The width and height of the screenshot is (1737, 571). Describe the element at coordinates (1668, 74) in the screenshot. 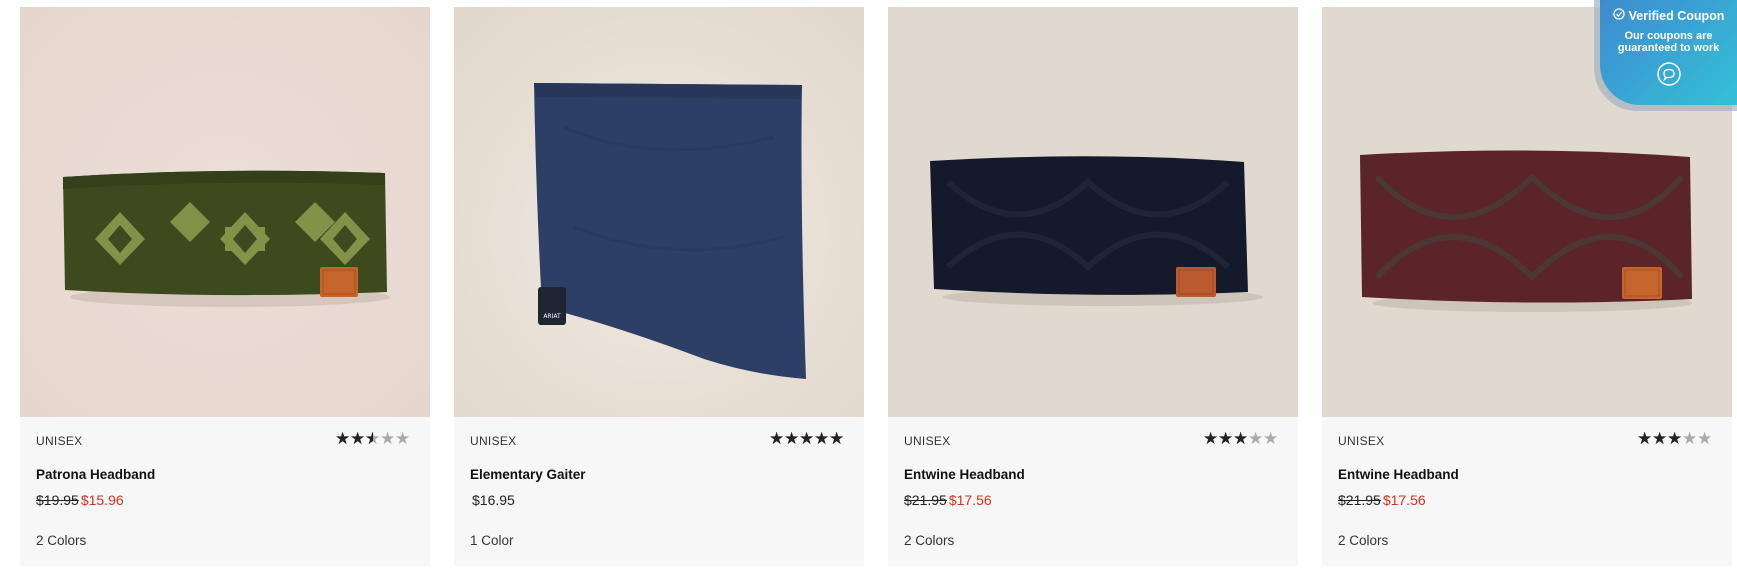

I see `chat-icon` at that location.